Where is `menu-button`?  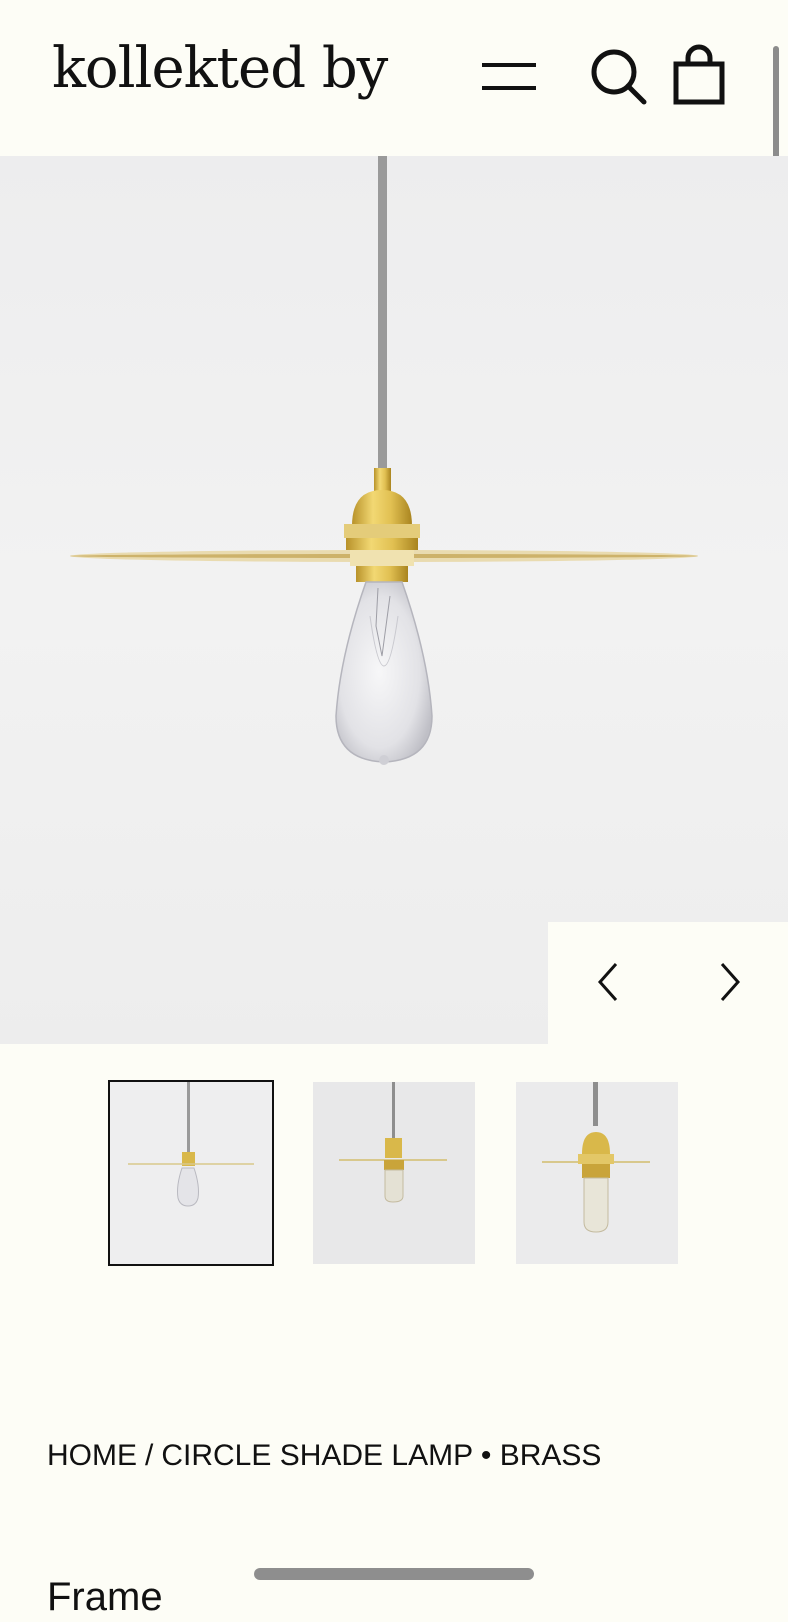 menu-button is located at coordinates (509, 76).